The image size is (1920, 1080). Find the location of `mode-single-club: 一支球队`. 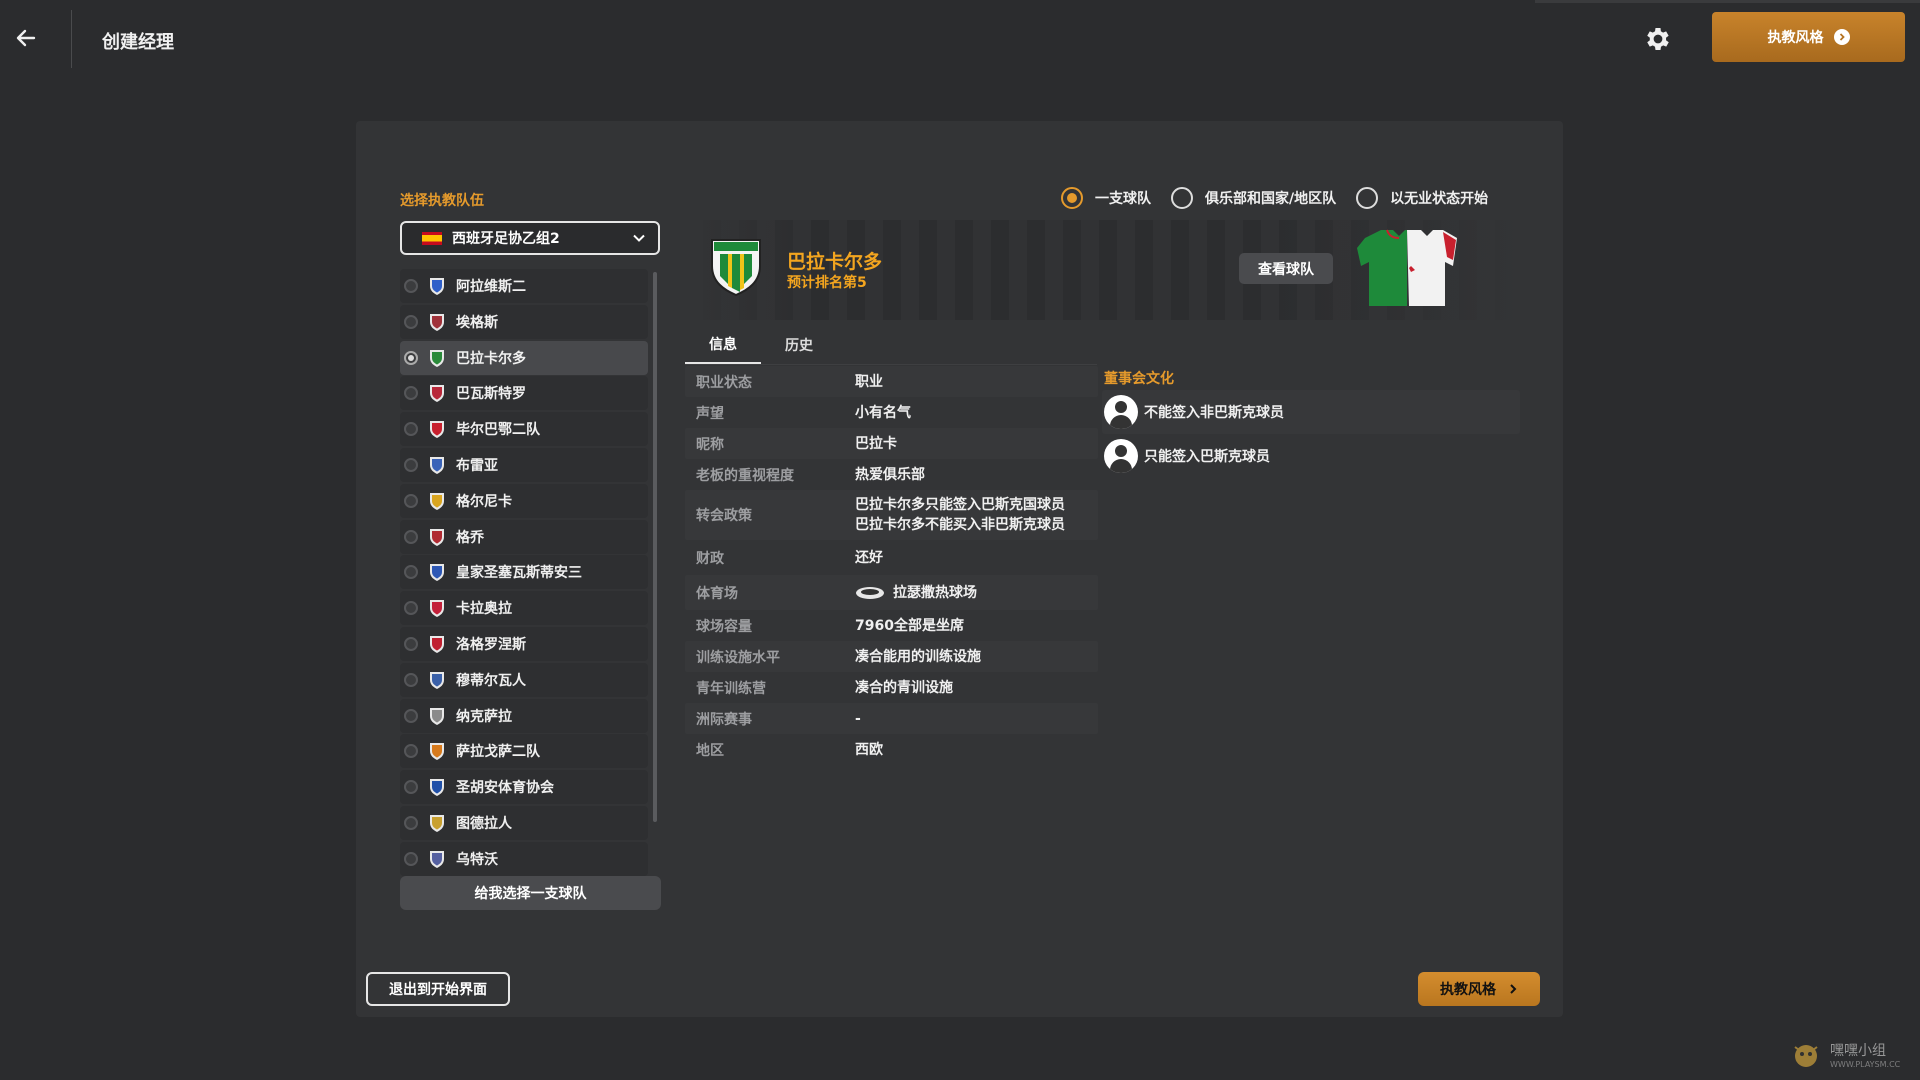

mode-single-club: 一支球队 is located at coordinates (1106, 198).